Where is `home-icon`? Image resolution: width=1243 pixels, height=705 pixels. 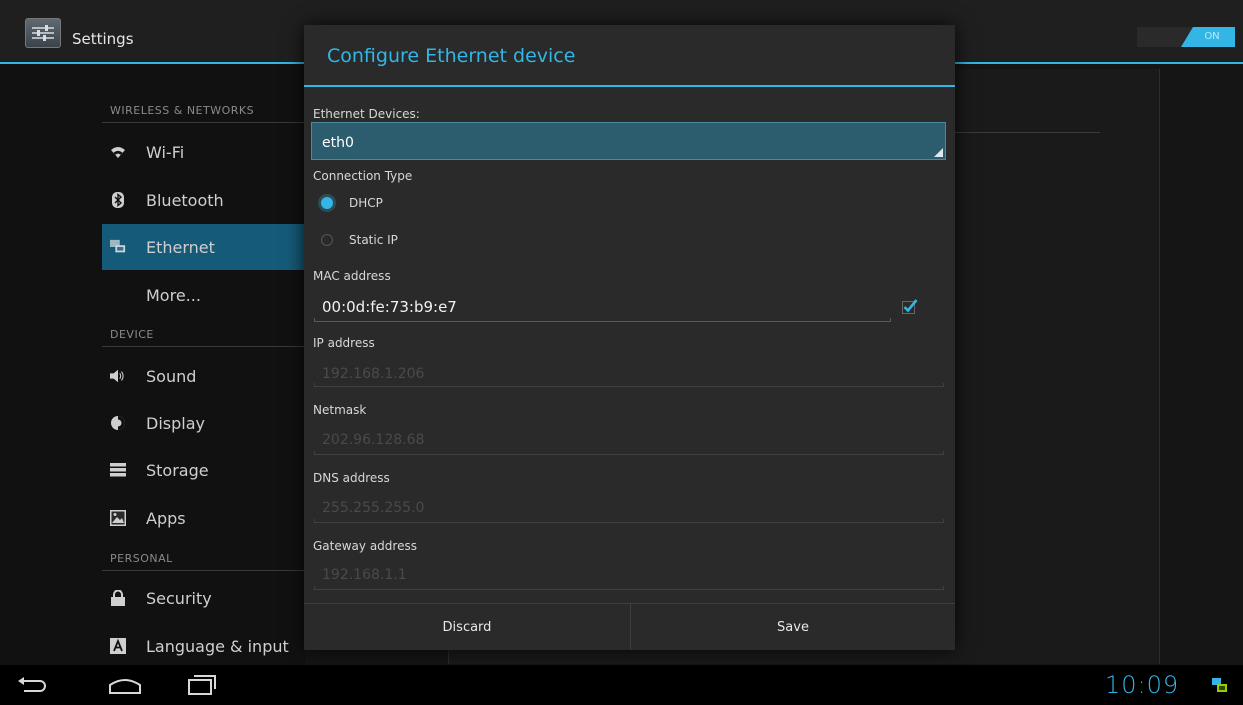 home-icon is located at coordinates (125, 686).